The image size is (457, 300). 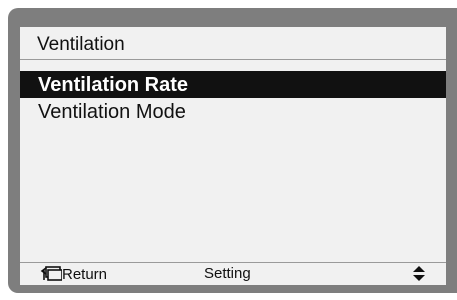 I want to click on setting-label: Setting, so click(x=227, y=274).